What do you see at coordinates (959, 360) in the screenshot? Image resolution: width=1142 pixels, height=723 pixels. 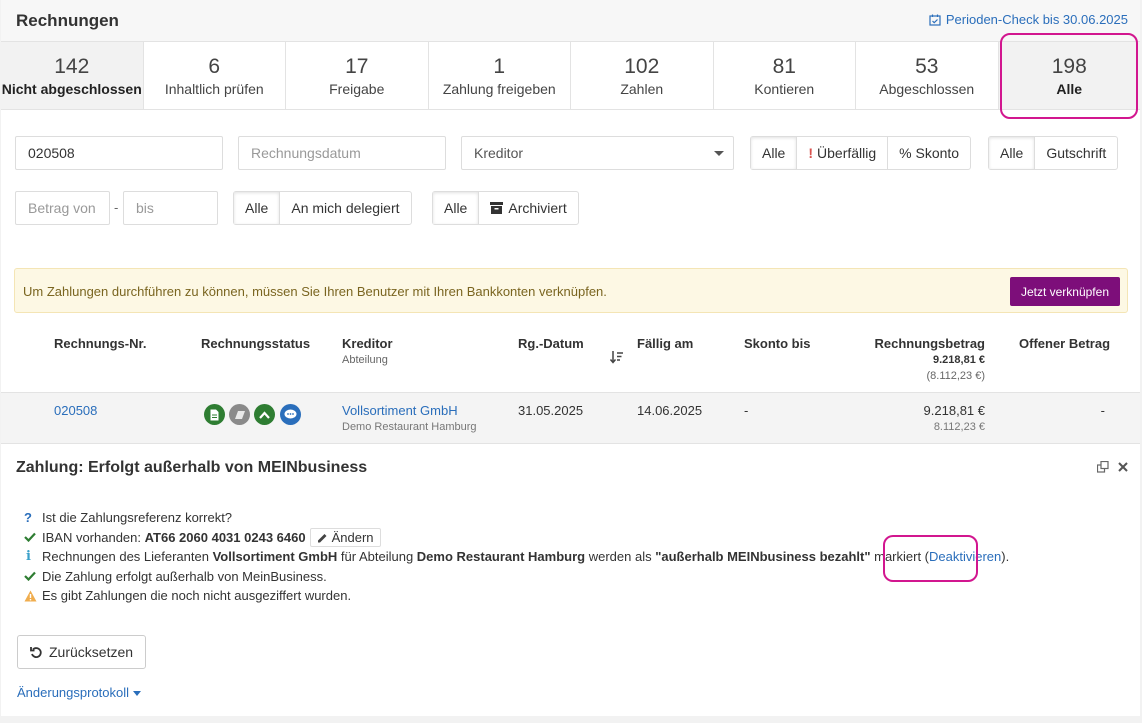 I see `col-header-amount-total: 9.218,81 €` at bounding box center [959, 360].